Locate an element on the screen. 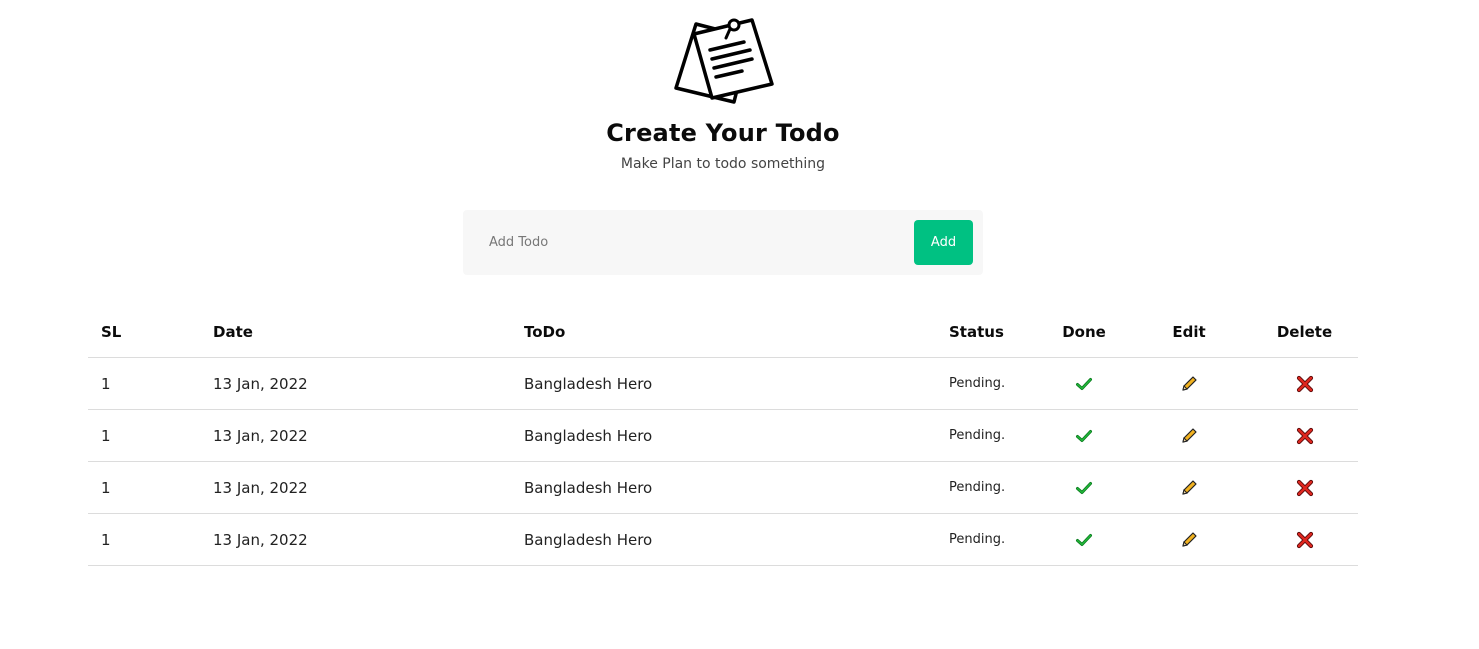 The width and height of the screenshot is (1479, 649). add-button: Add is located at coordinates (943, 242).